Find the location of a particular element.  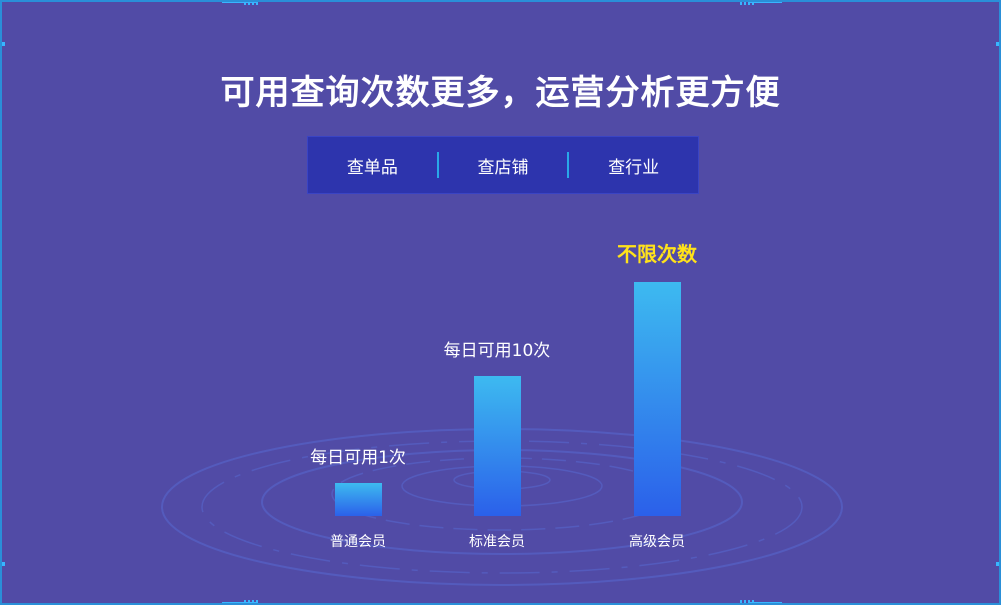

frame-dot-right-bottom is located at coordinates (997, 564).